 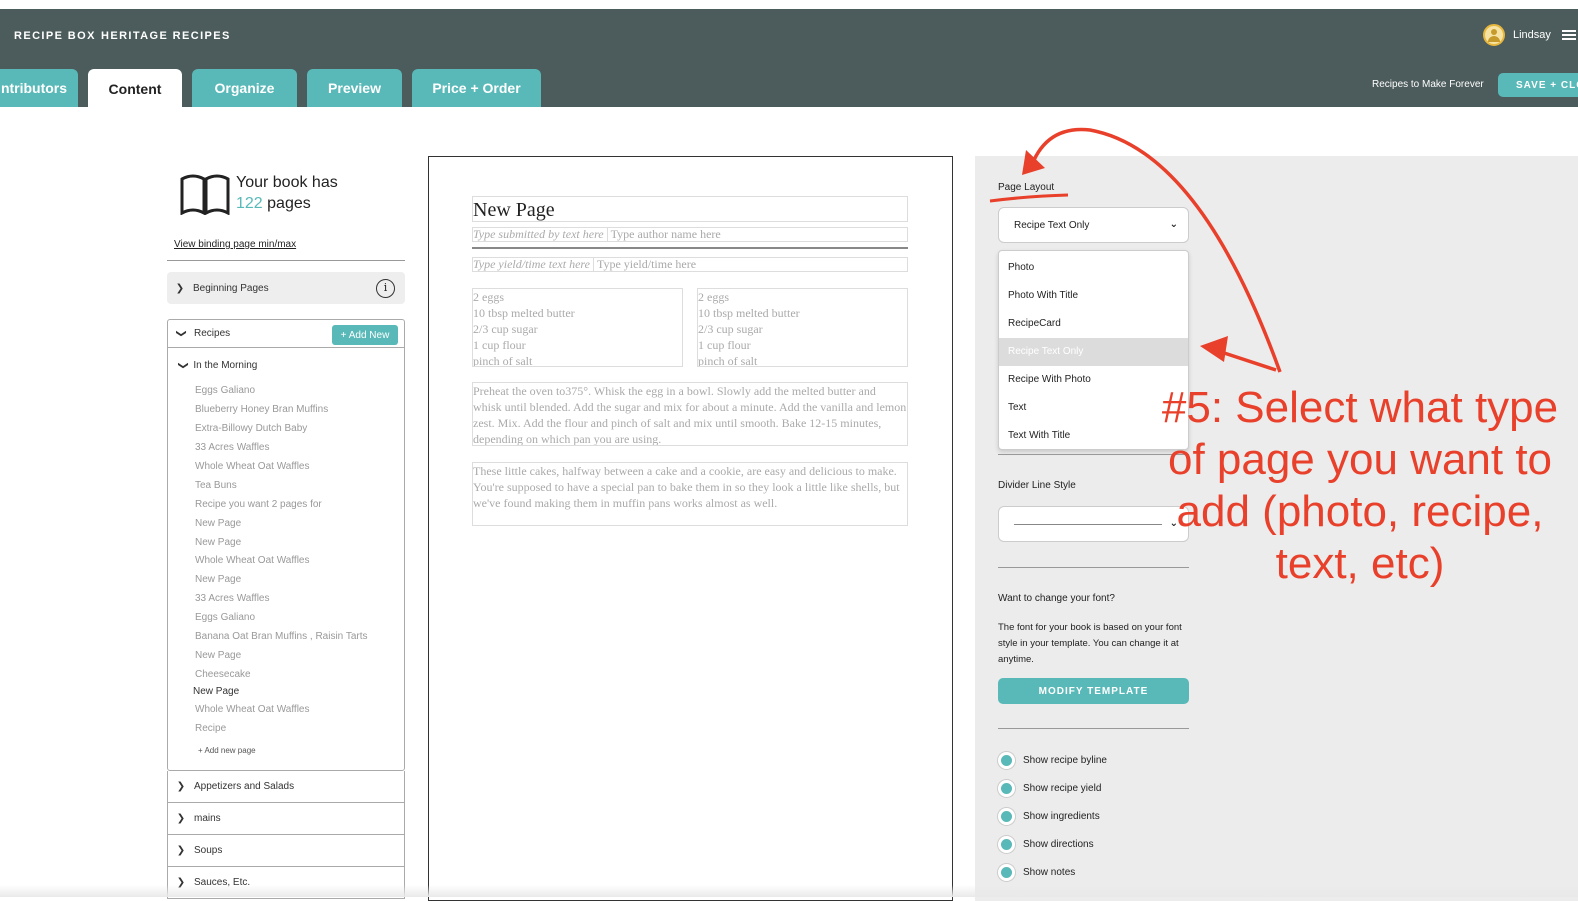 I want to click on section-beginning-pages: ❯ Beginning Pages i, so click(x=286, y=288).